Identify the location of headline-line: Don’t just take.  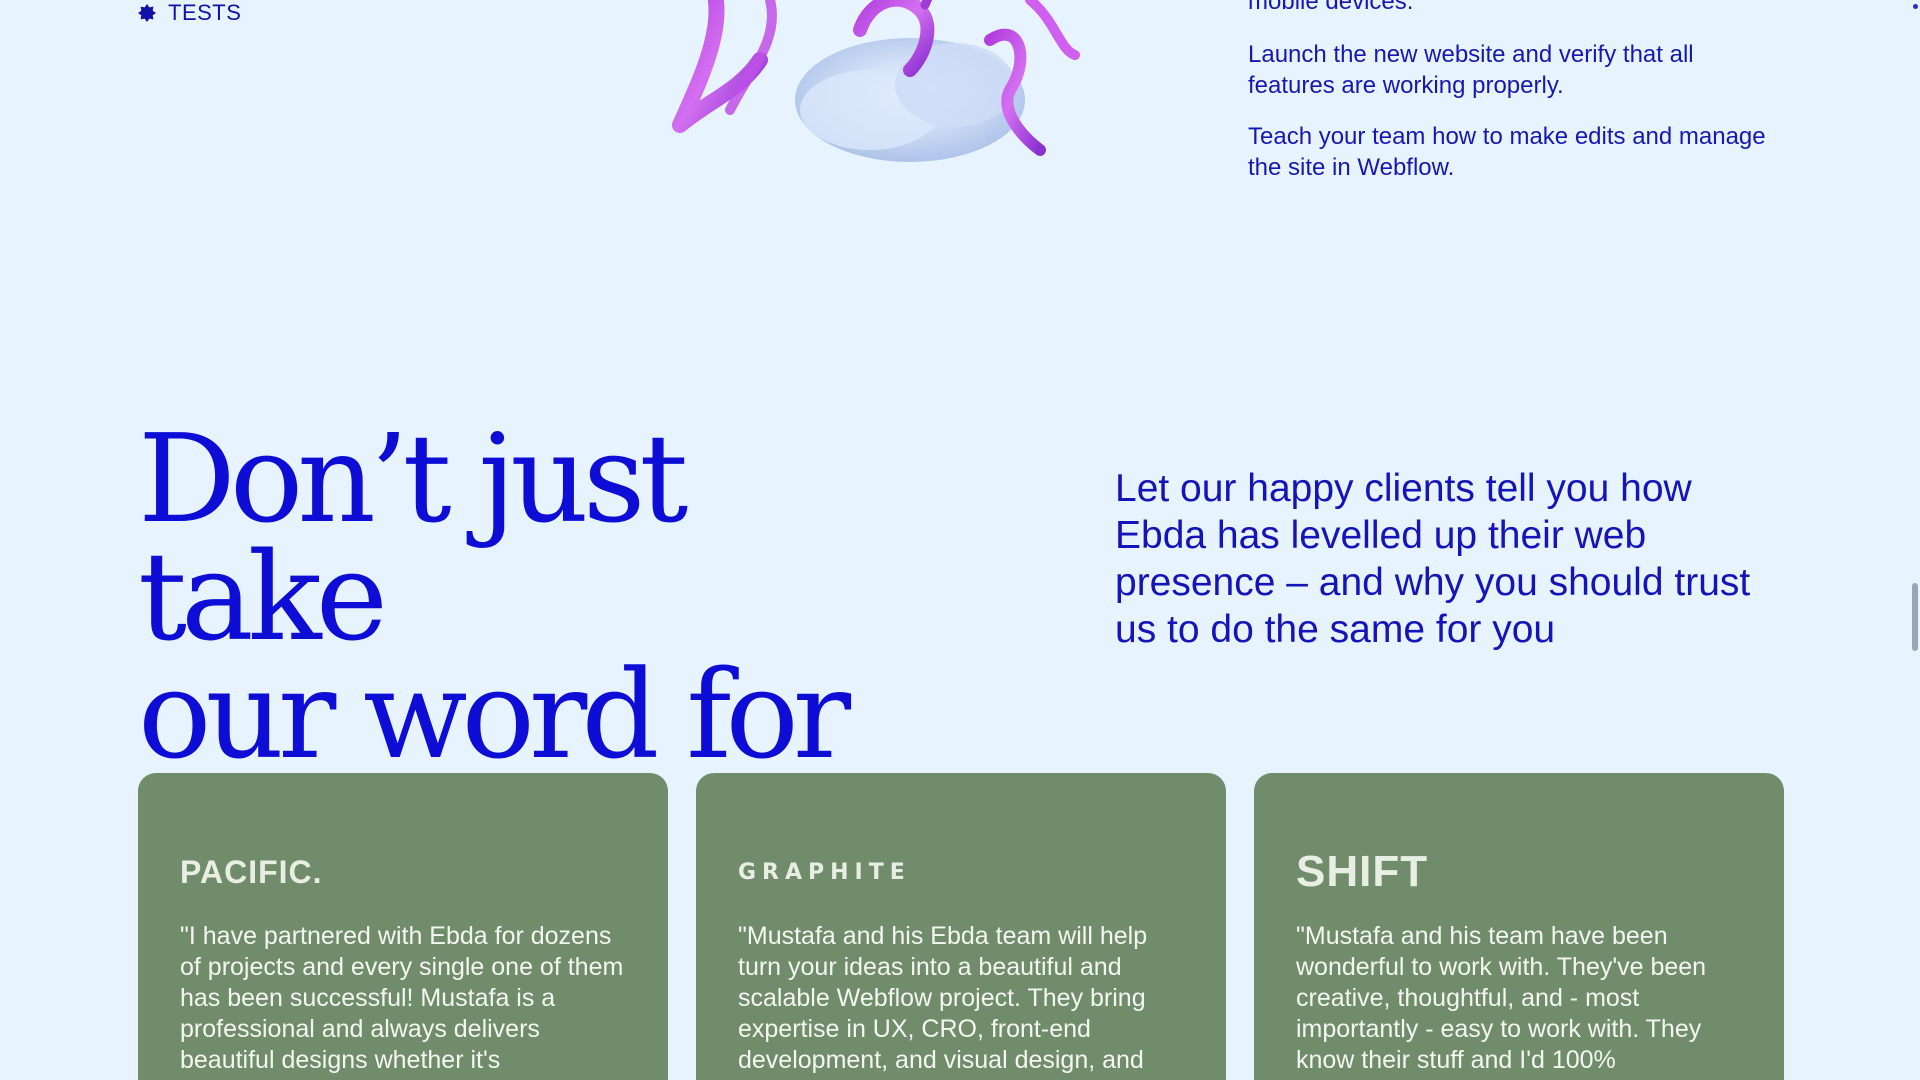
(413, 538).